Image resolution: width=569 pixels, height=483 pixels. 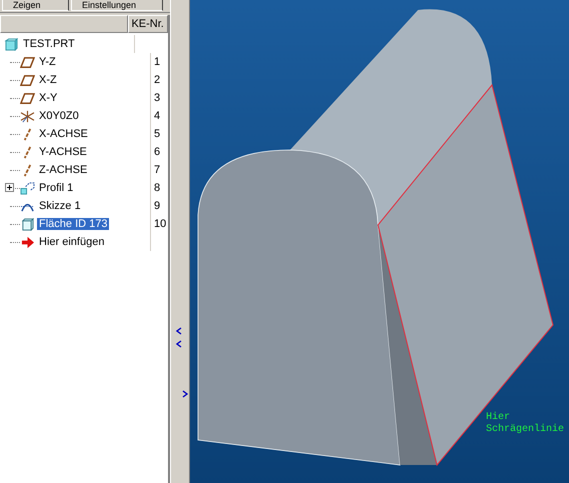 What do you see at coordinates (157, 170) in the screenshot?
I see `feature-number: 7` at bounding box center [157, 170].